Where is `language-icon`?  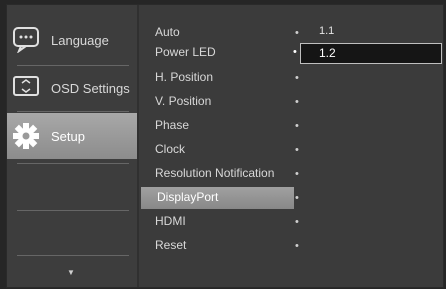
language-icon is located at coordinates (26, 40).